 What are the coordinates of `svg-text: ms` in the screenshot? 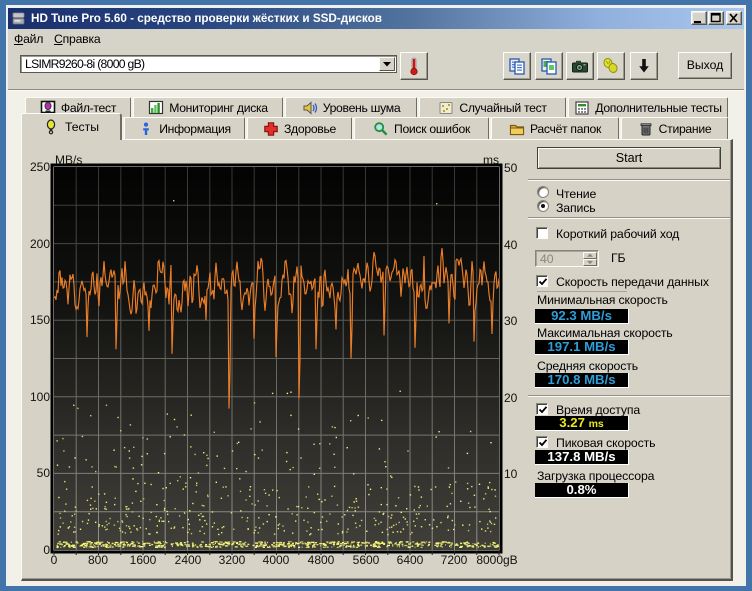 It's located at (491, 160).